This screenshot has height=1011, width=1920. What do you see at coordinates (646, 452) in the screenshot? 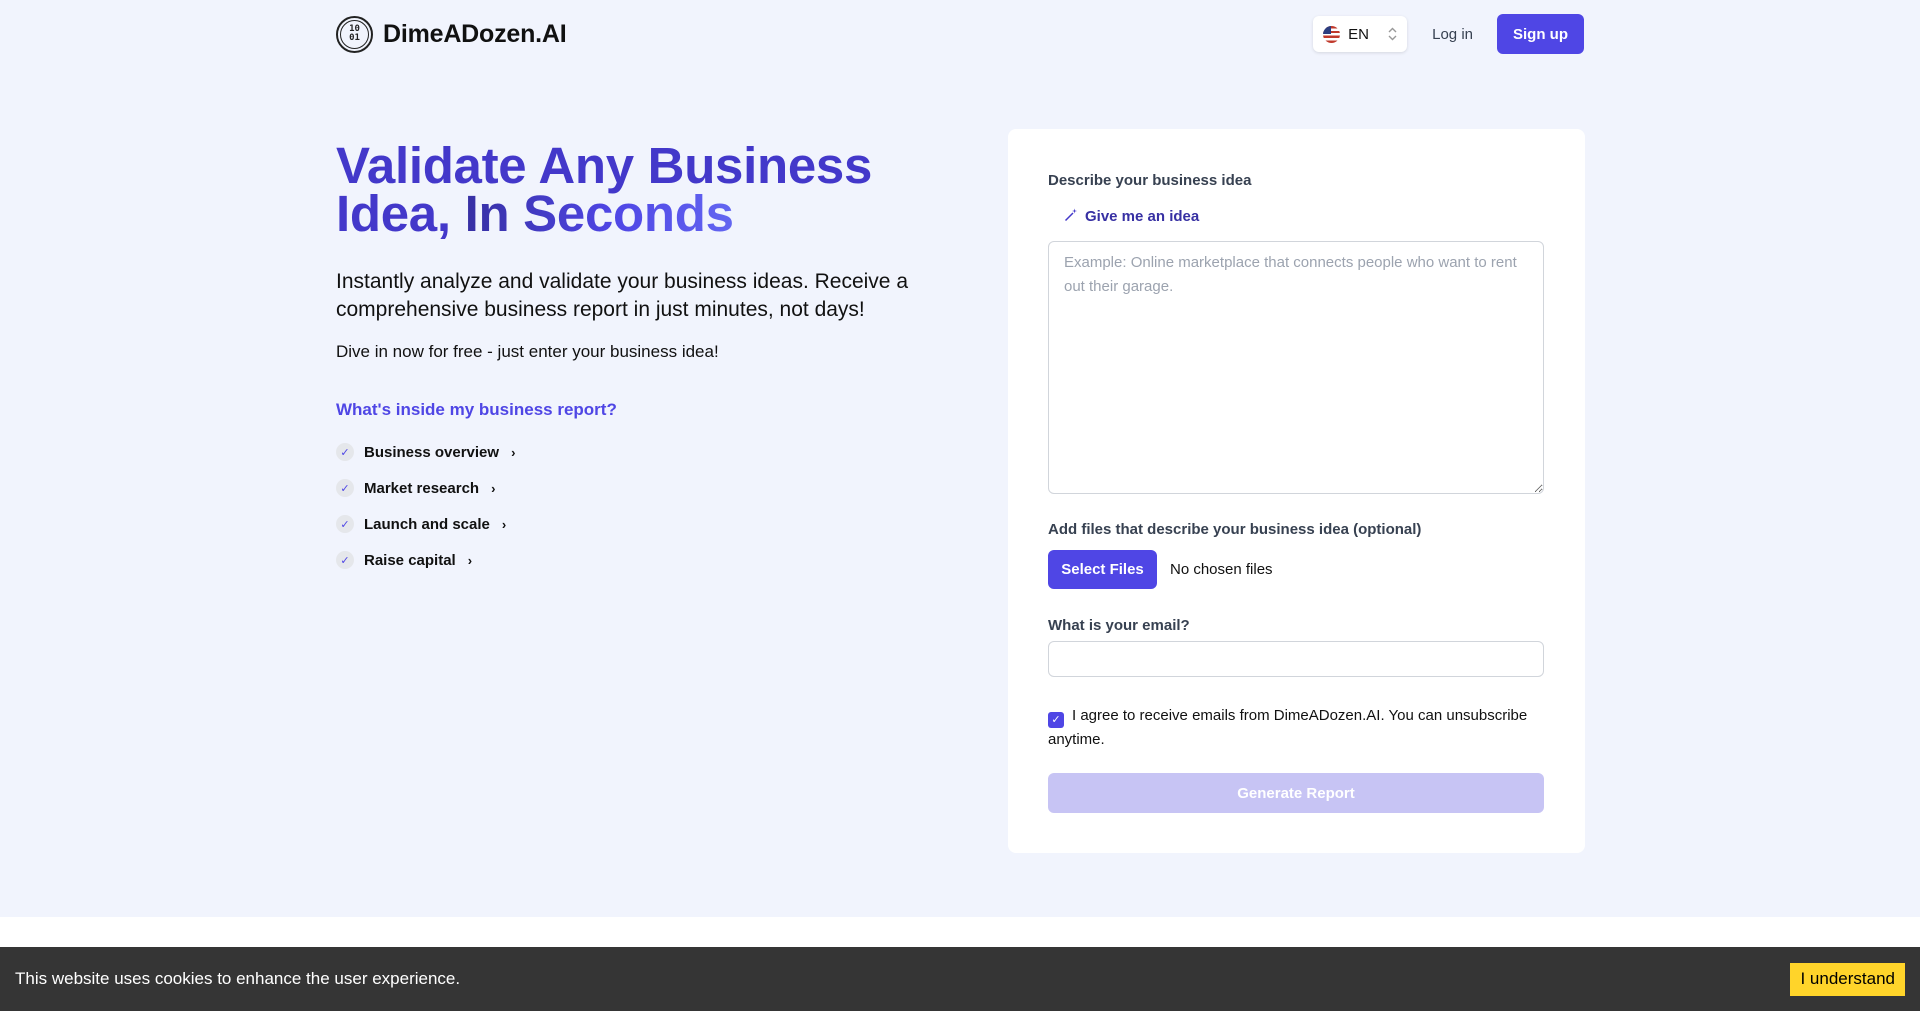
I see `report-item-business-overview: ✓ Business overview ›` at bounding box center [646, 452].